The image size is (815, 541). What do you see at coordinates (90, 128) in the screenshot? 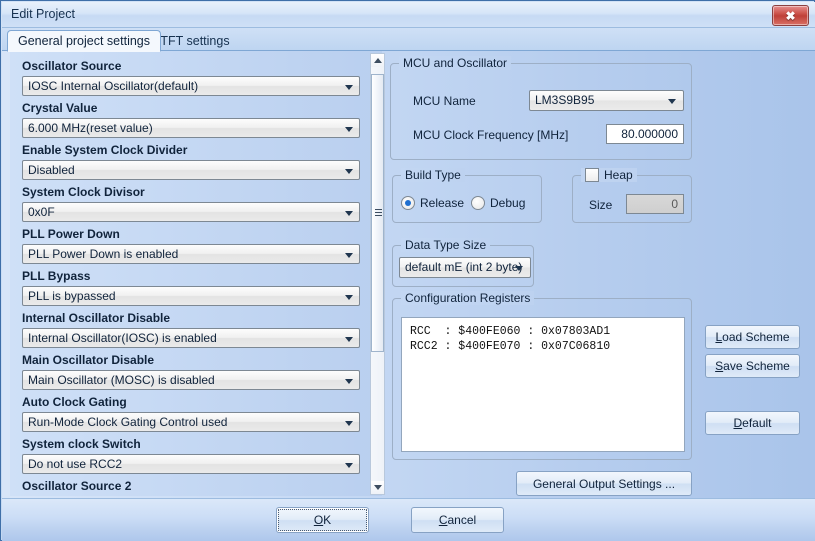
I see `combo-value: 6.000 MHz(reset value)` at bounding box center [90, 128].